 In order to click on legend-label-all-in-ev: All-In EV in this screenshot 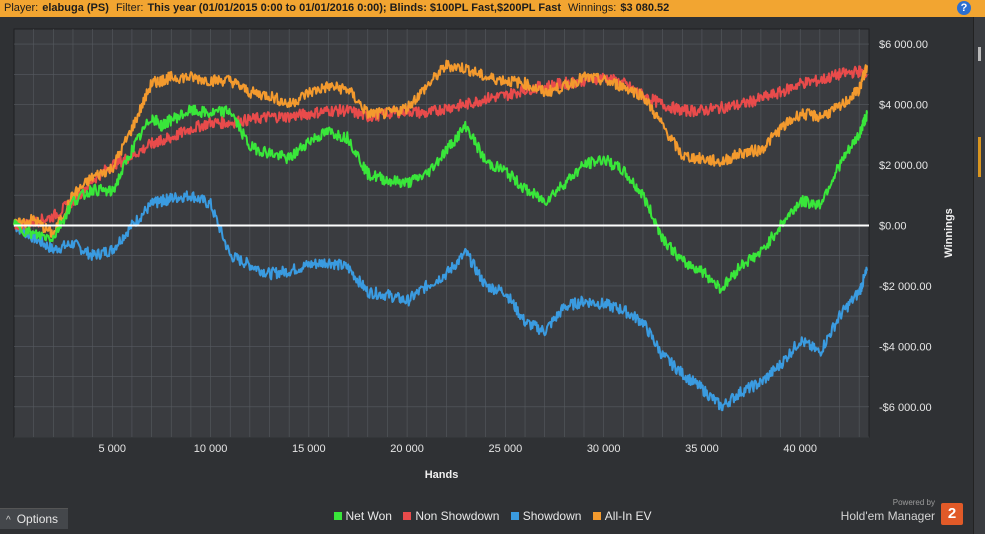, I will do `click(628, 516)`.